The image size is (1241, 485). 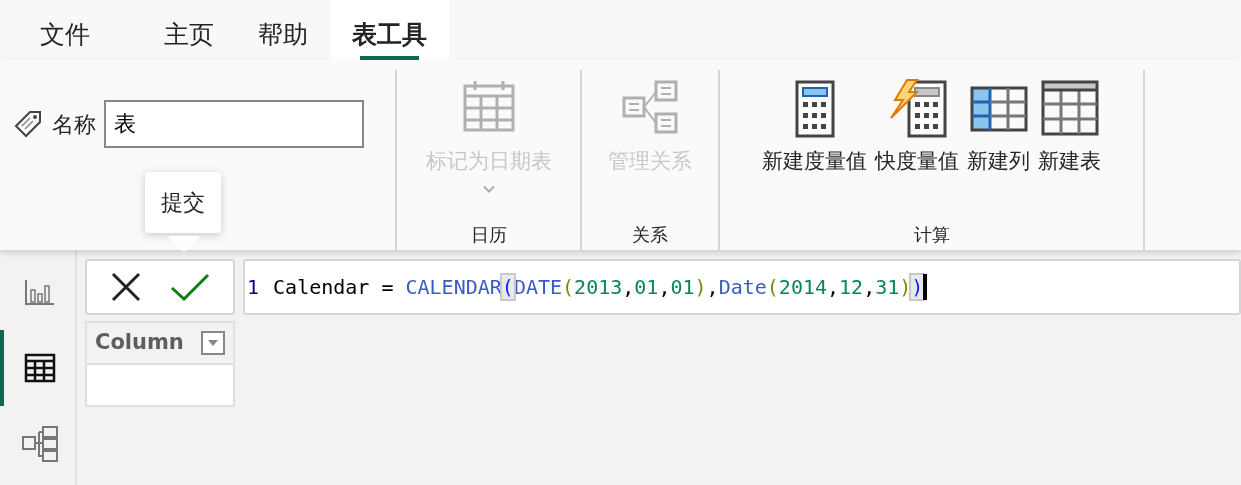 What do you see at coordinates (39, 444) in the screenshot?
I see `model-diagram-icon` at bounding box center [39, 444].